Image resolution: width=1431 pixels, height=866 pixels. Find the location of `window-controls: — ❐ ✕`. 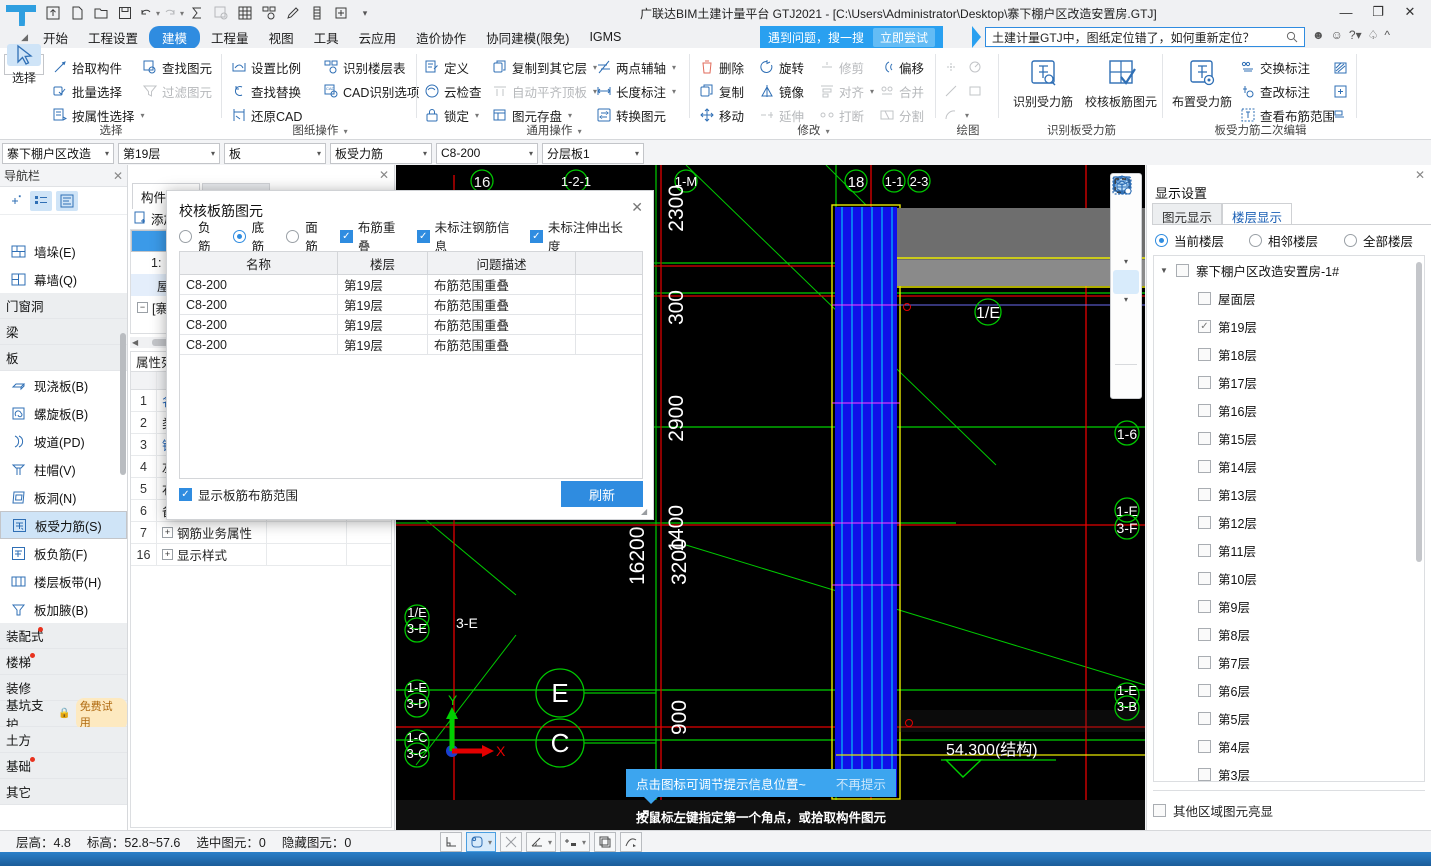

window-controls: — ❐ ✕ is located at coordinates (1378, 12).